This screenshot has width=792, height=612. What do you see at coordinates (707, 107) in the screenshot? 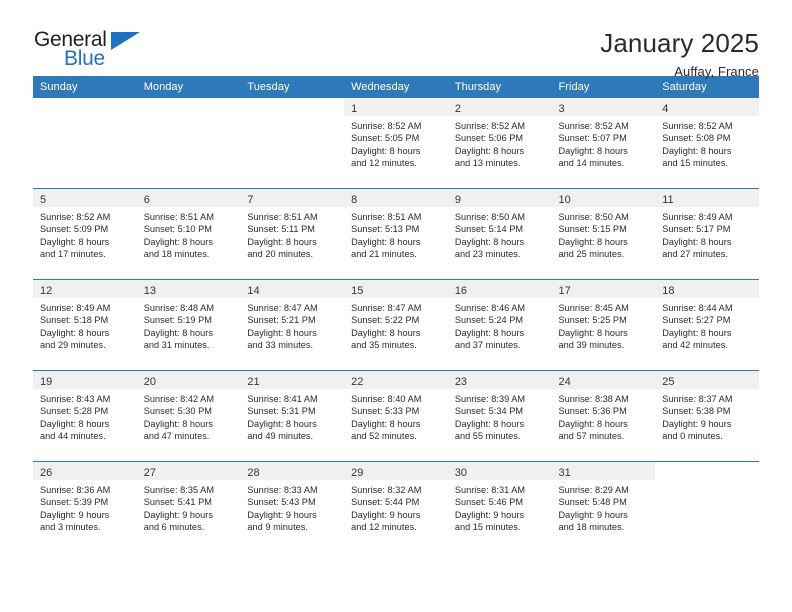
I see `day-number-band: 4` at bounding box center [707, 107].